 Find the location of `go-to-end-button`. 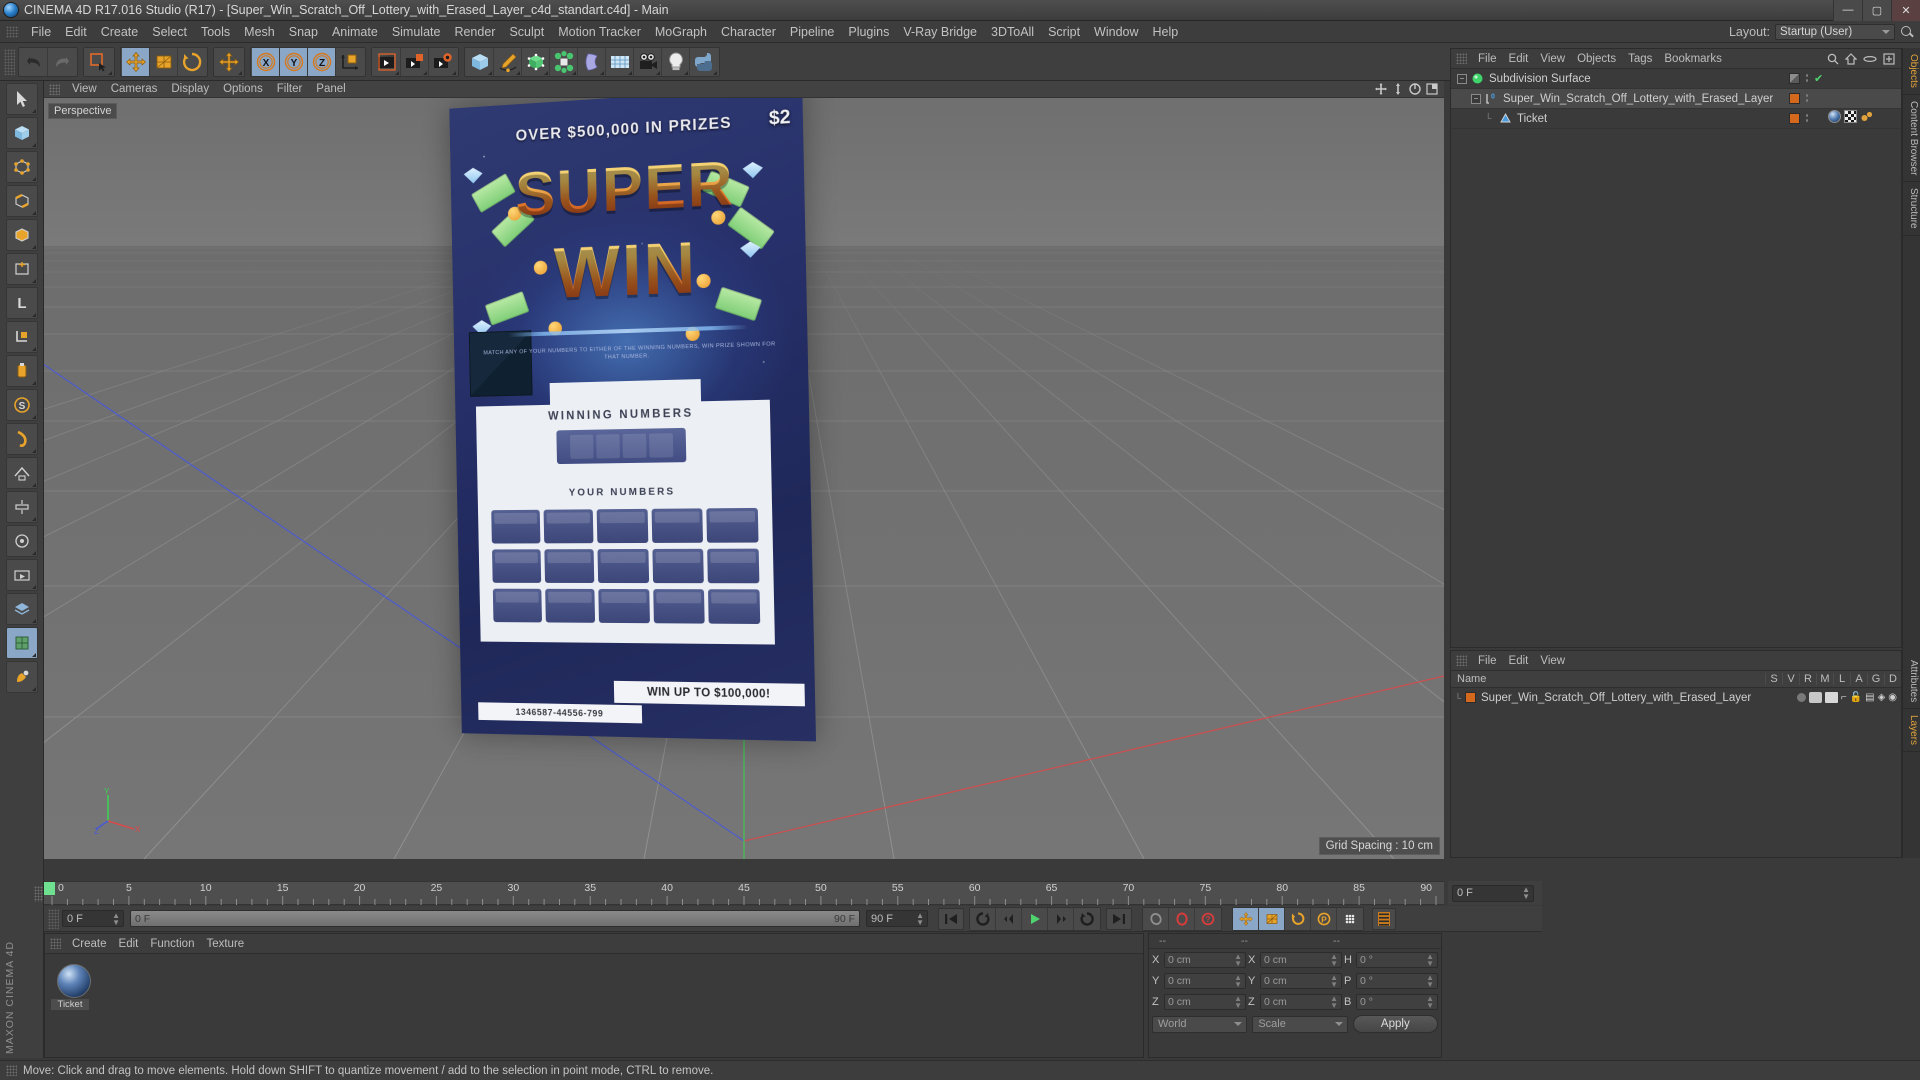

go-to-end-button is located at coordinates (1119, 918).